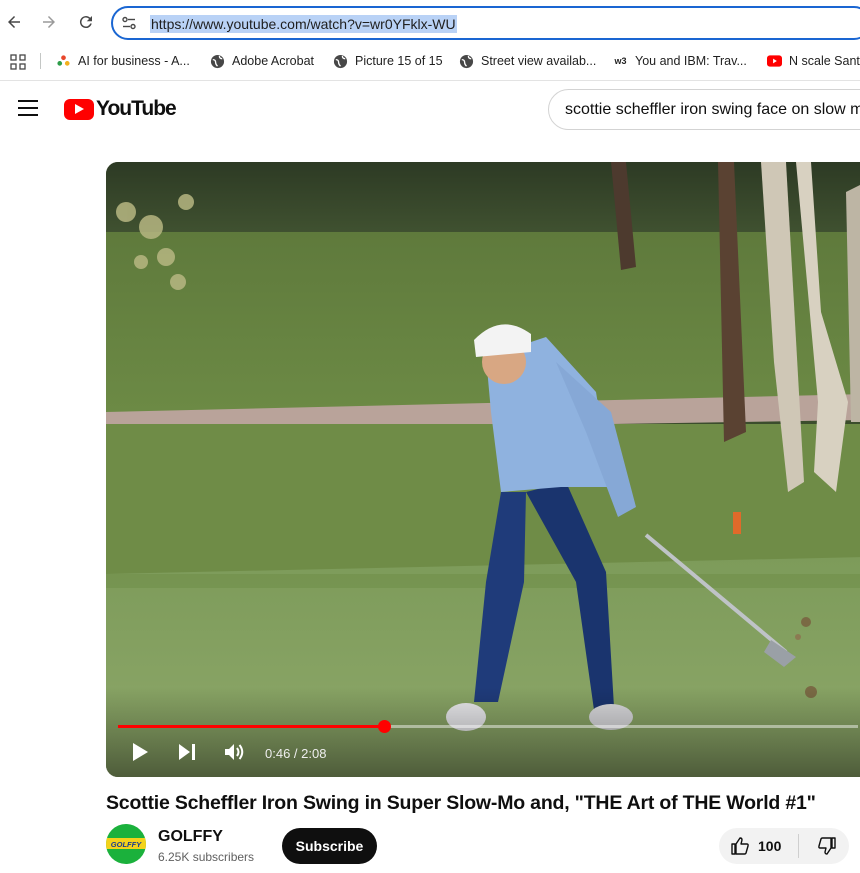  What do you see at coordinates (136, 108) in the screenshot?
I see `youtube-logo-text: YouTube` at bounding box center [136, 108].